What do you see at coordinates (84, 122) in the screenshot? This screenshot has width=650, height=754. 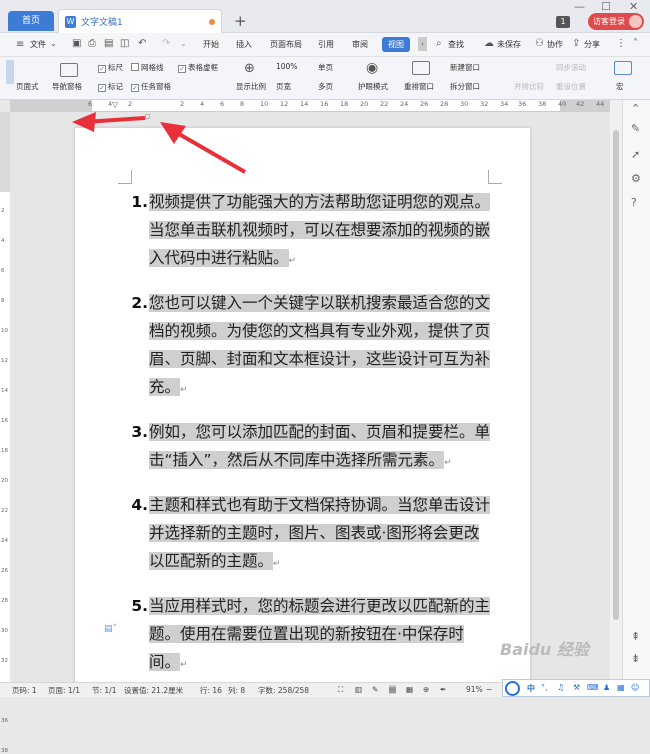 I see `arrow-left-head` at bounding box center [84, 122].